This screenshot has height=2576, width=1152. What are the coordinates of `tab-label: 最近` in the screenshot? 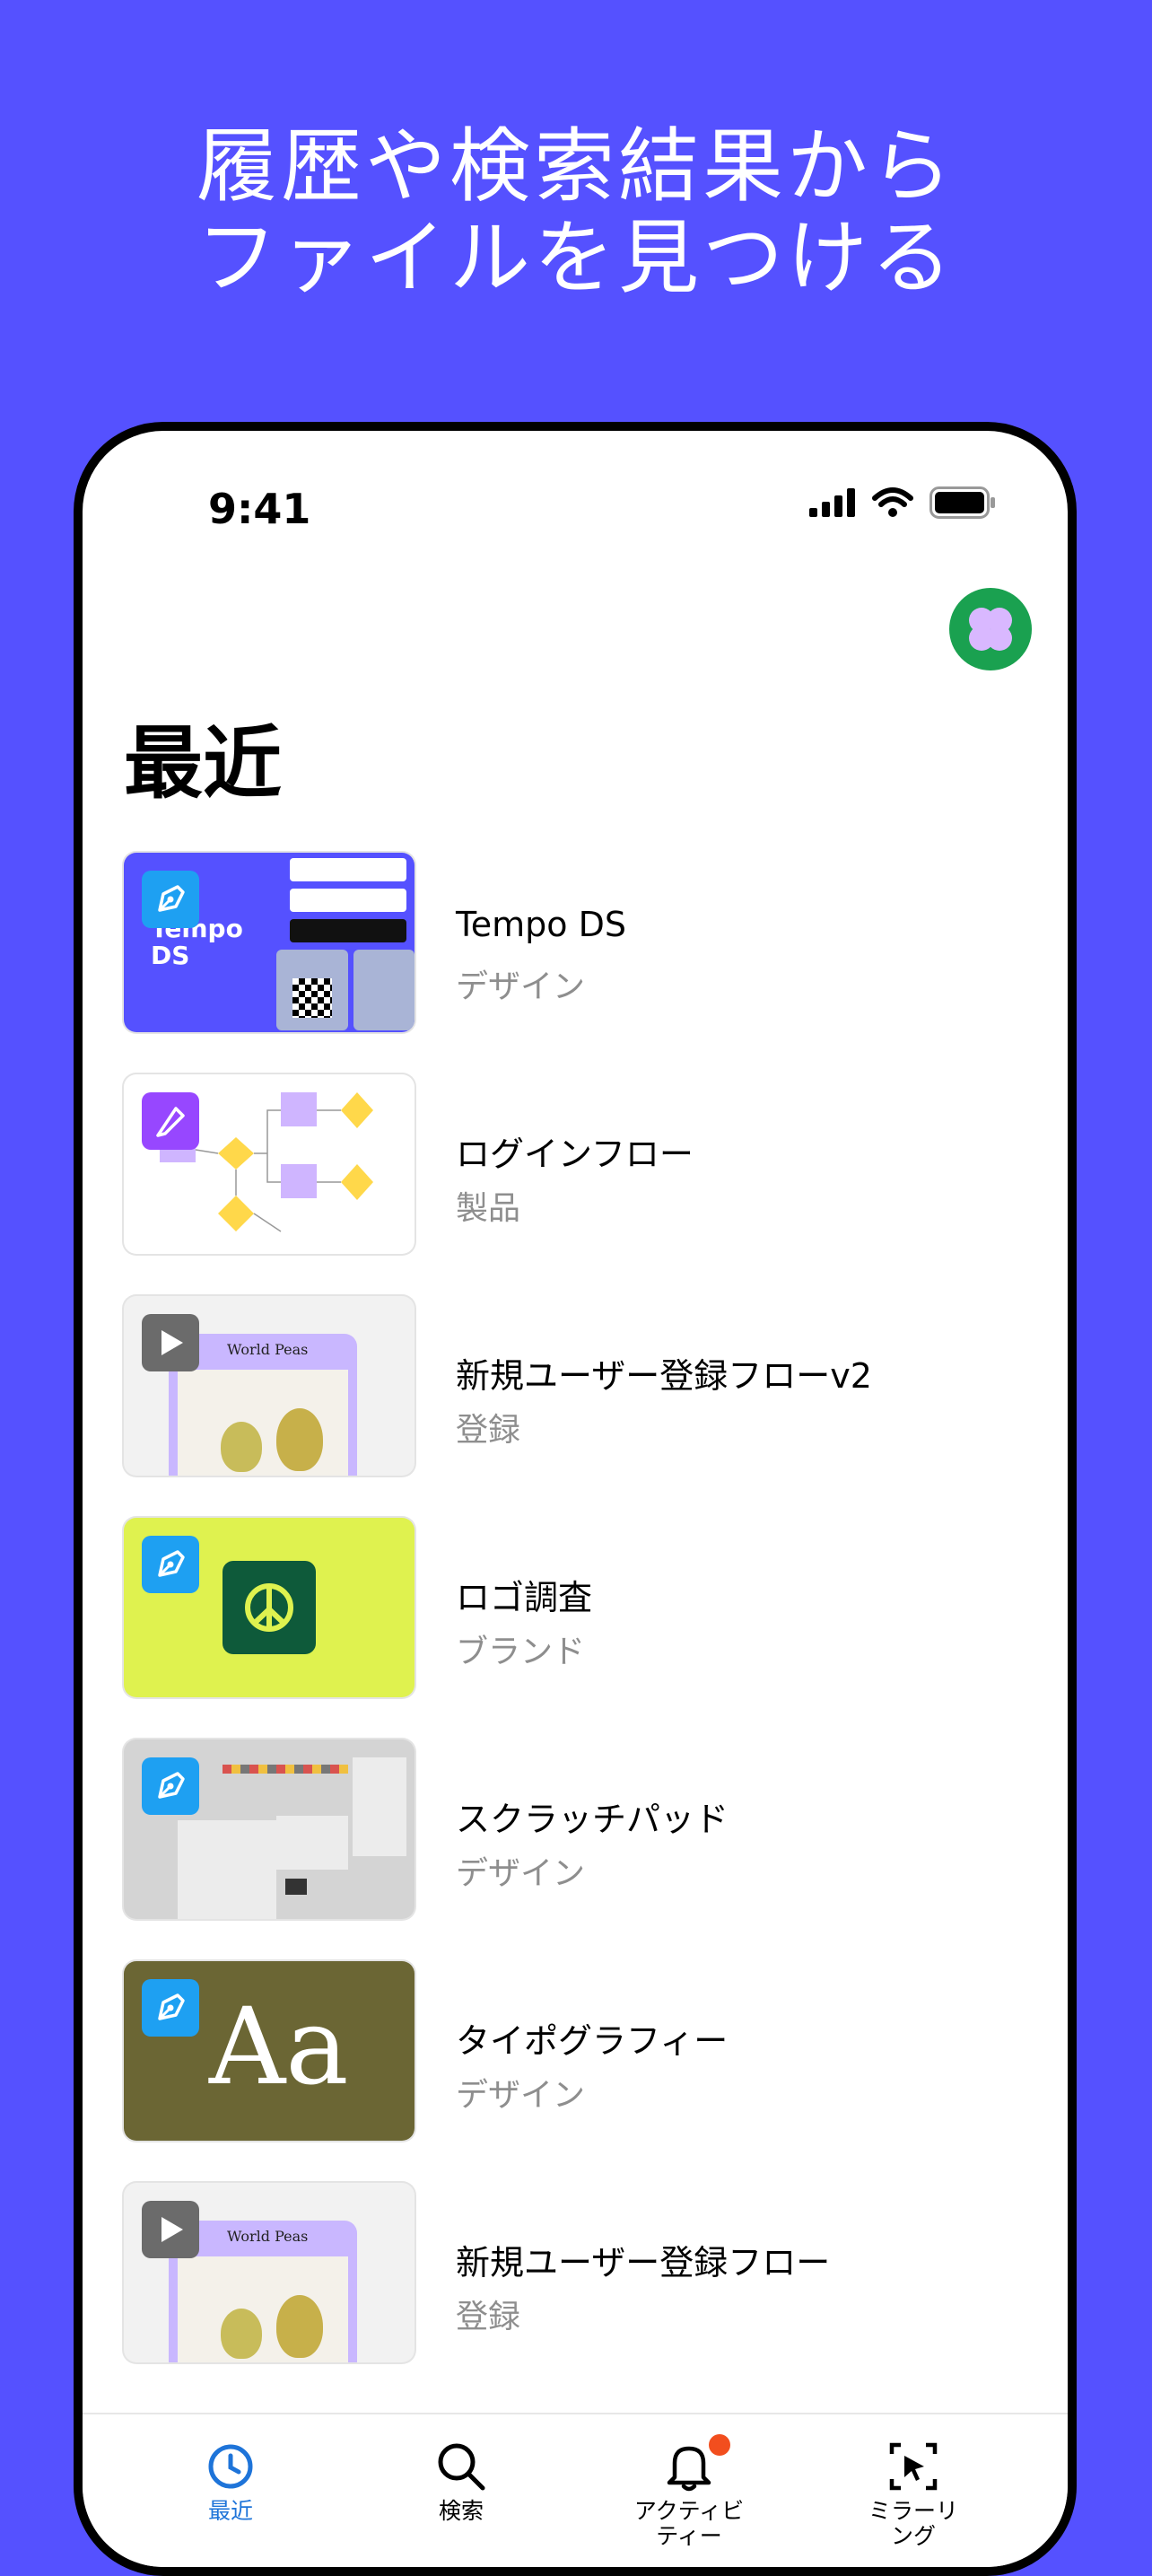 It's located at (230, 2511).